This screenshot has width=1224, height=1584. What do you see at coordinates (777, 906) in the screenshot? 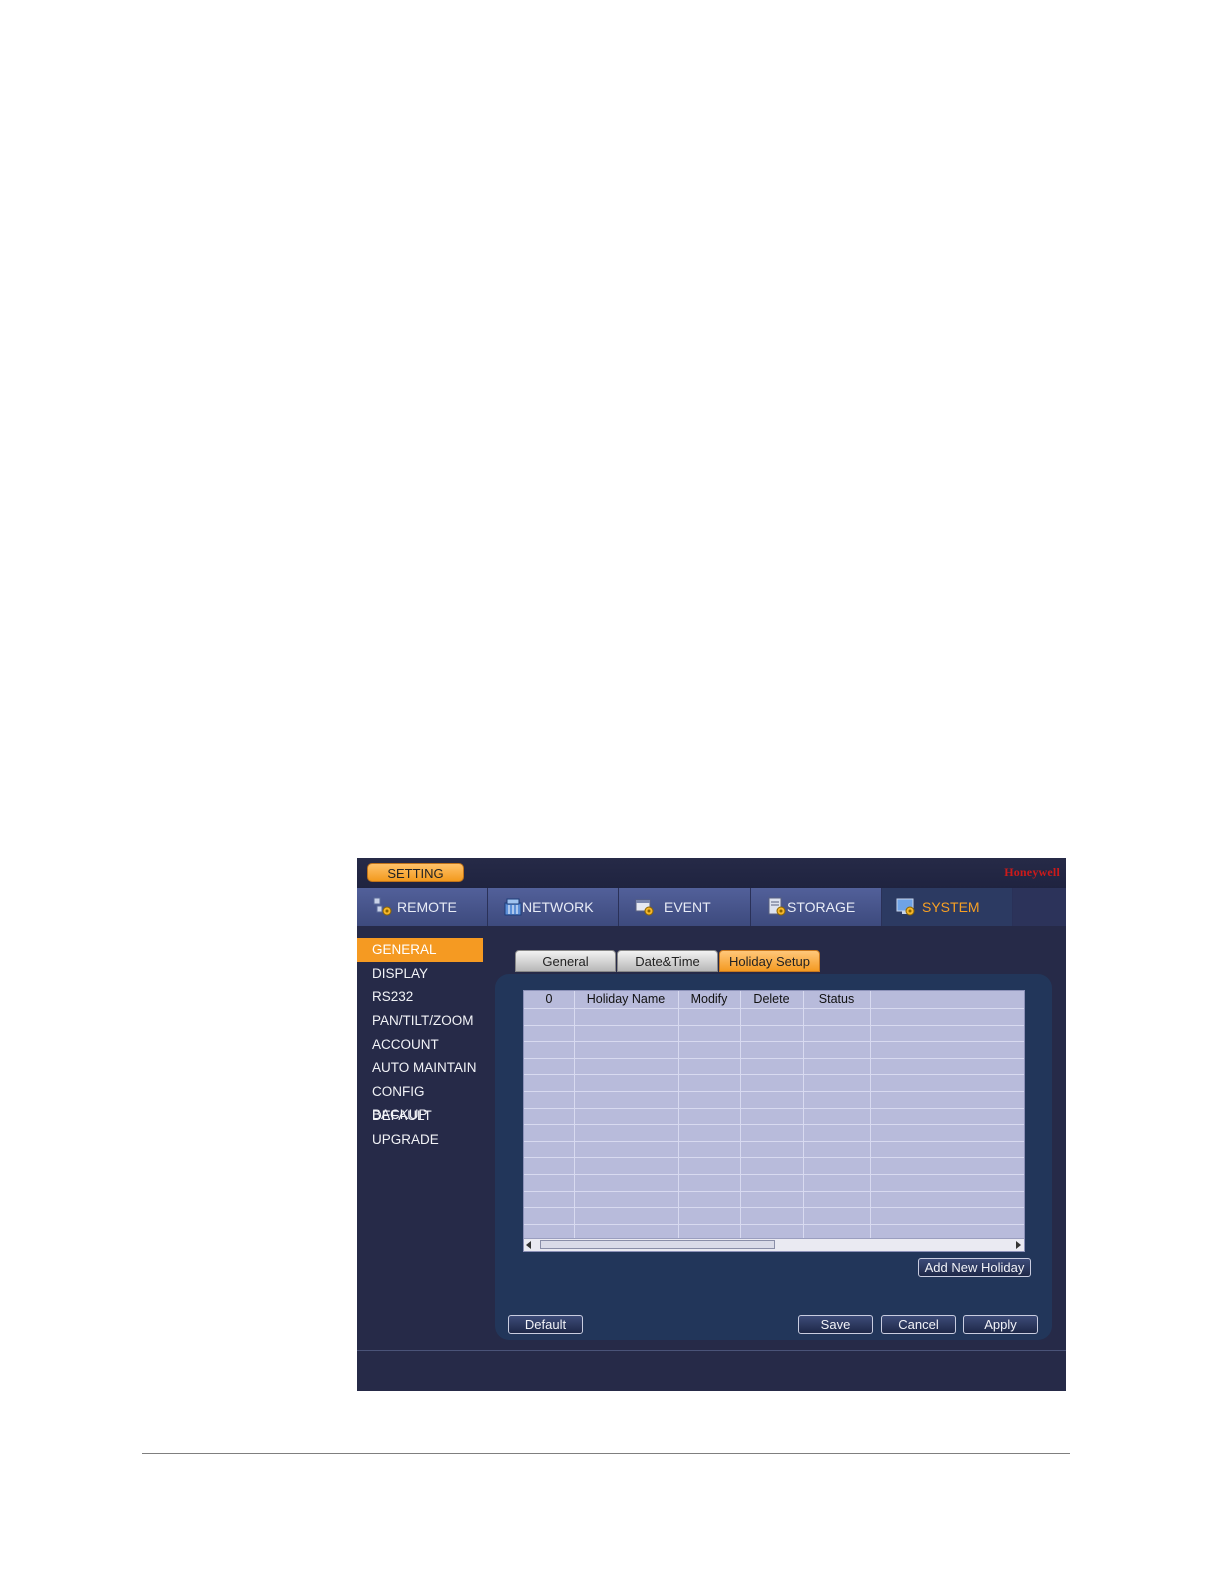
I see `storage-icon` at bounding box center [777, 906].